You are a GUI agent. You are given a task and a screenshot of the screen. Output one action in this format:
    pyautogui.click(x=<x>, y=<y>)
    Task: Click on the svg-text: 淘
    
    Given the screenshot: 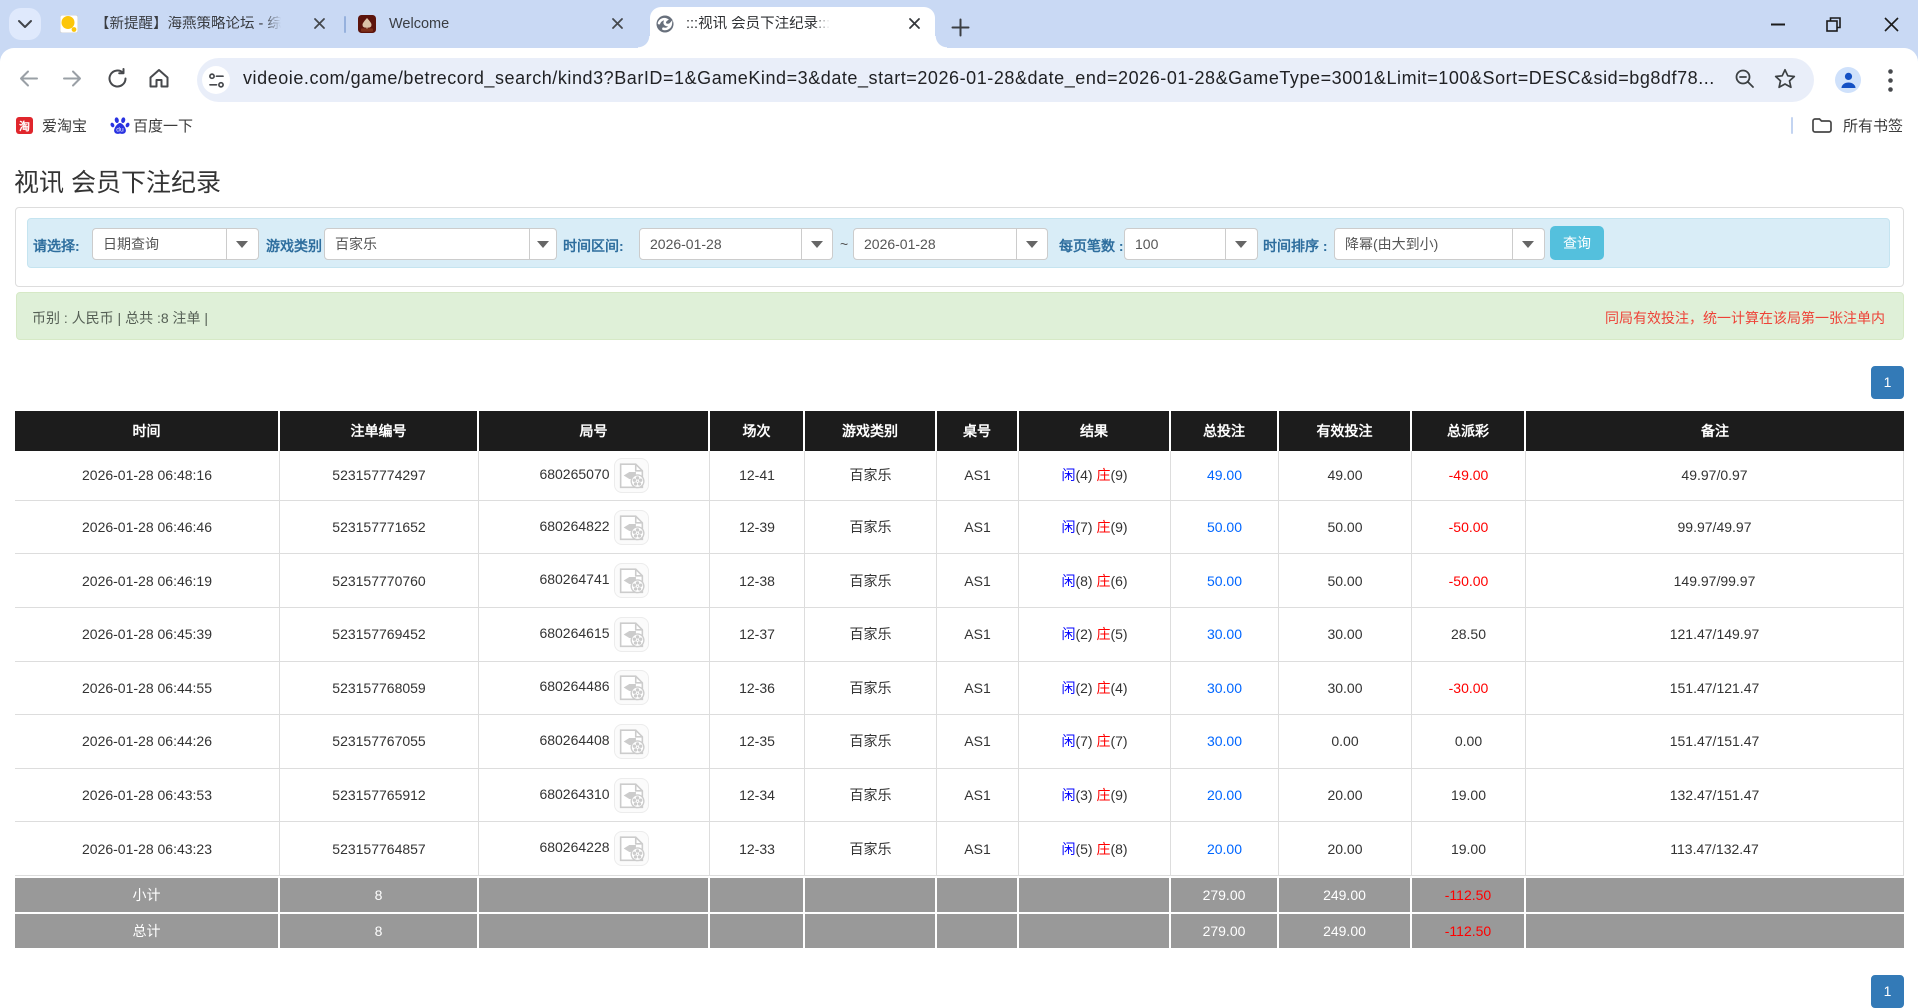 What is the action you would take?
    pyautogui.click(x=24, y=126)
    